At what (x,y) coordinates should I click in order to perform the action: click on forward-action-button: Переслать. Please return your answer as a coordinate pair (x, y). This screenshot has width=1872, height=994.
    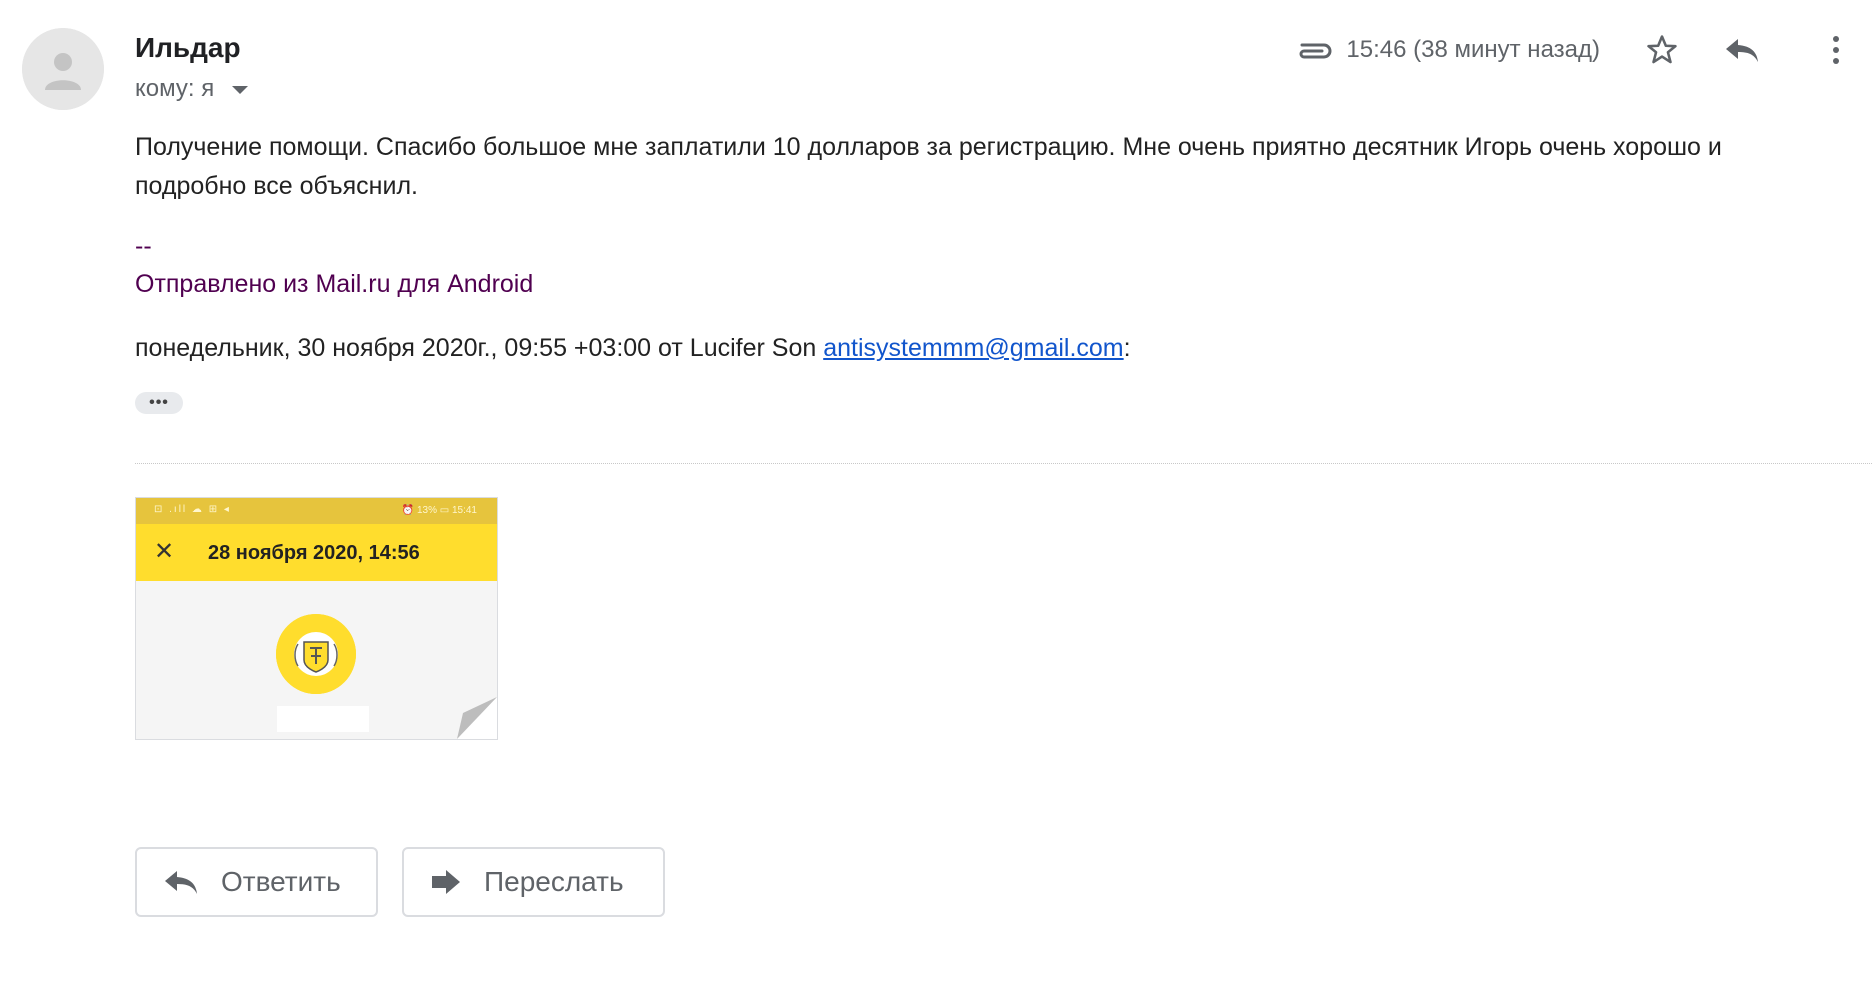
    Looking at the image, I should click on (533, 882).